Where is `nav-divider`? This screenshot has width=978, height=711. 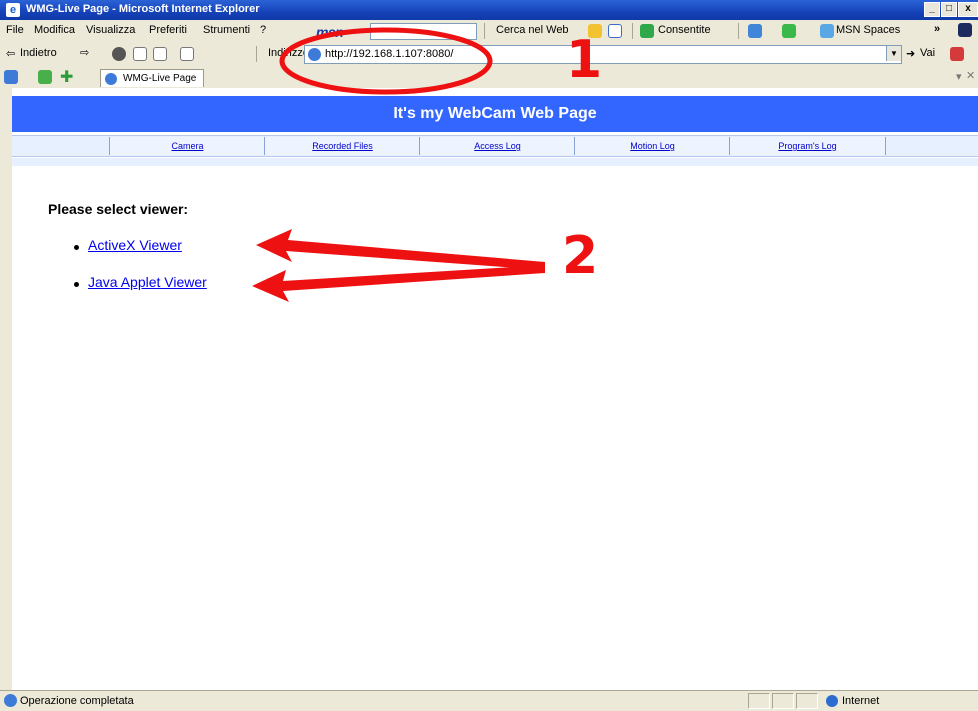 nav-divider is located at coordinates (495, 162).